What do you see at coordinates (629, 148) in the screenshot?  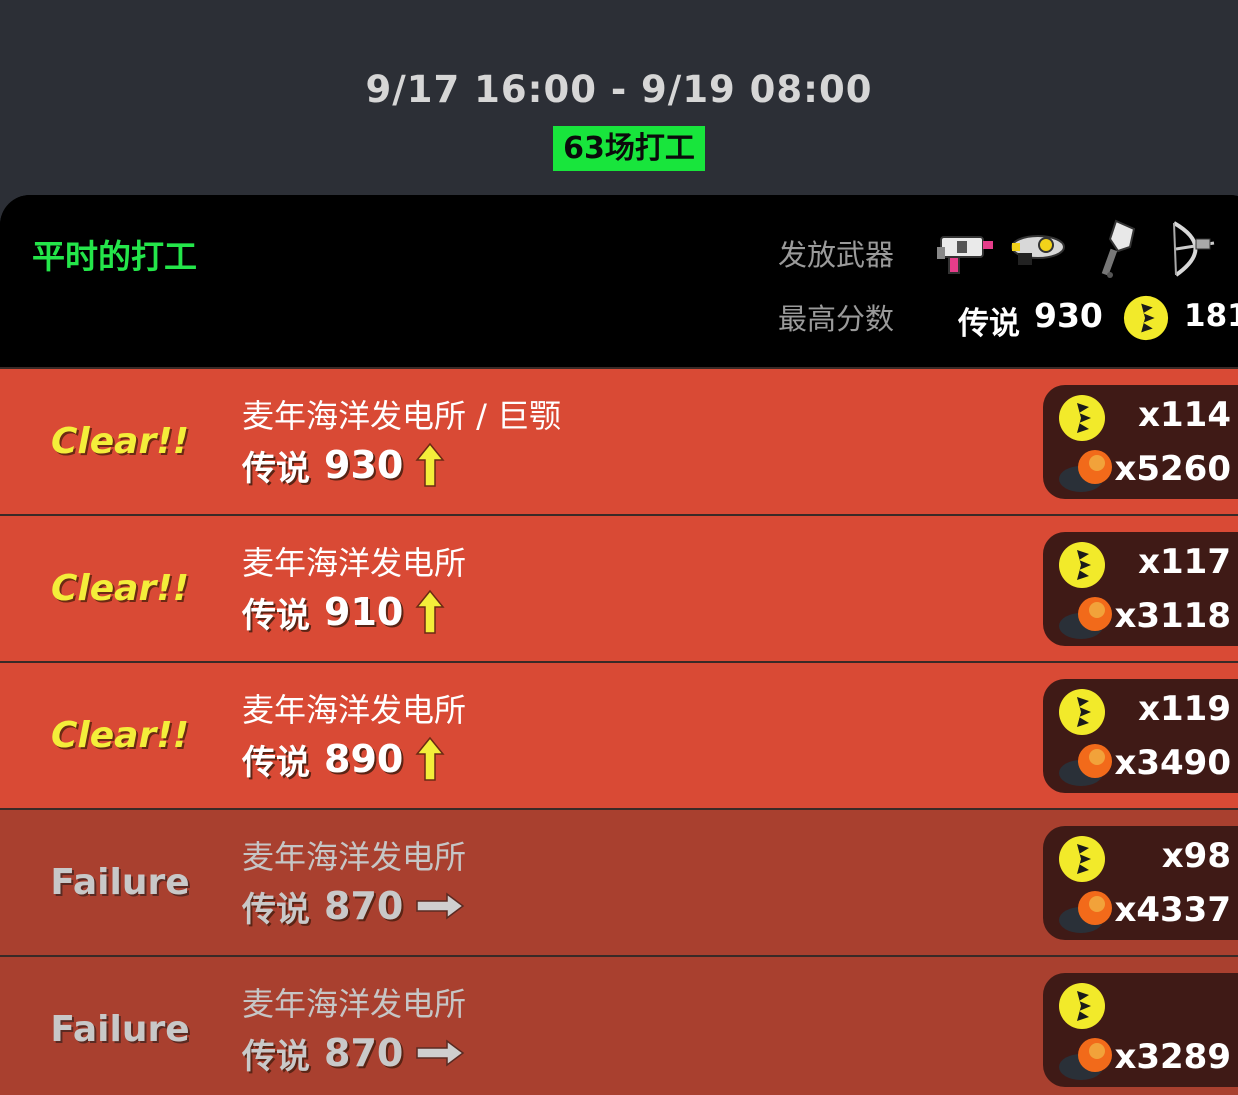 I see `shift-count-badge: 63场打工` at bounding box center [629, 148].